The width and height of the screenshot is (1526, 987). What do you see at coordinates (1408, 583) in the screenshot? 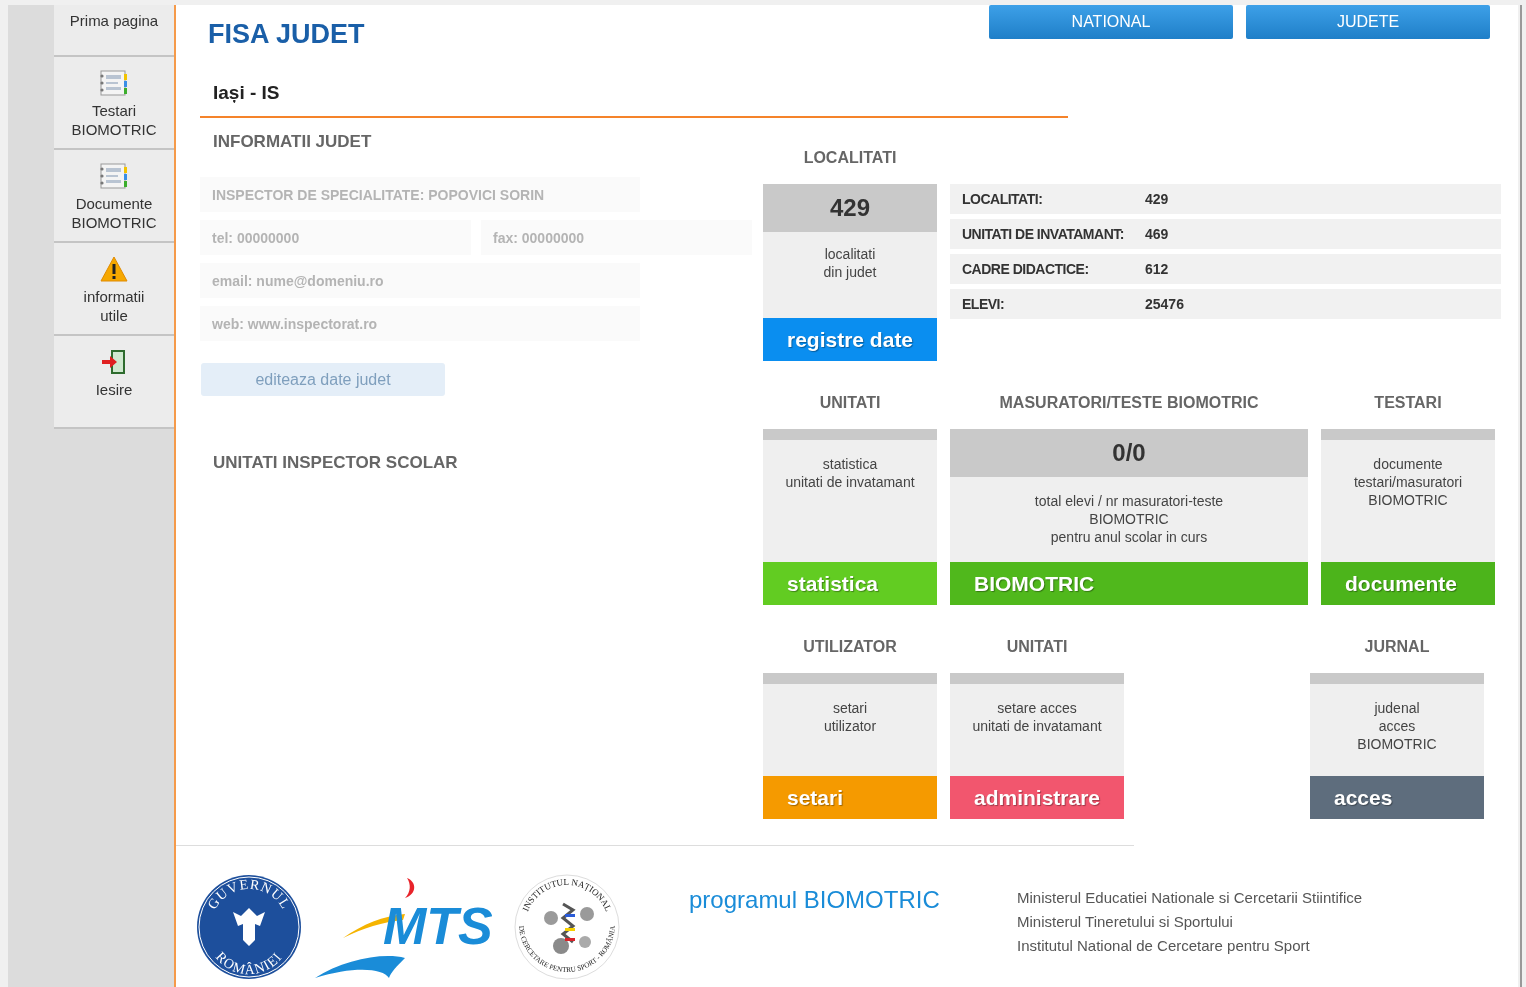
I see `tile-button: documente` at bounding box center [1408, 583].